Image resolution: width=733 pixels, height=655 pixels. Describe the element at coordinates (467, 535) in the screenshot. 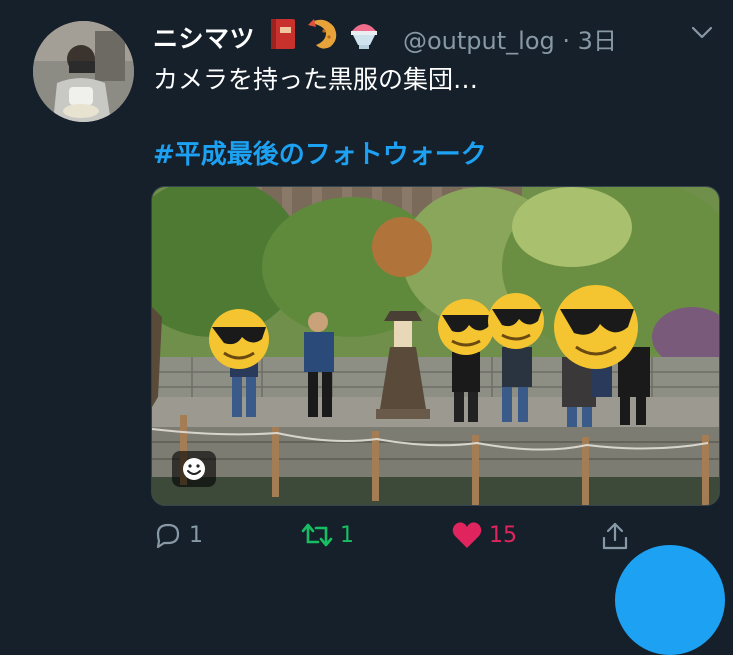

I see `heart-icon` at that location.